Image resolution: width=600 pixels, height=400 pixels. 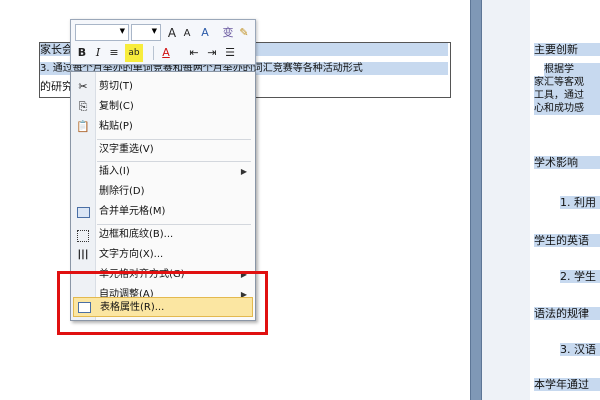 I want to click on menu-item-merge-cells: 合并单元格(M), so click(x=163, y=212).